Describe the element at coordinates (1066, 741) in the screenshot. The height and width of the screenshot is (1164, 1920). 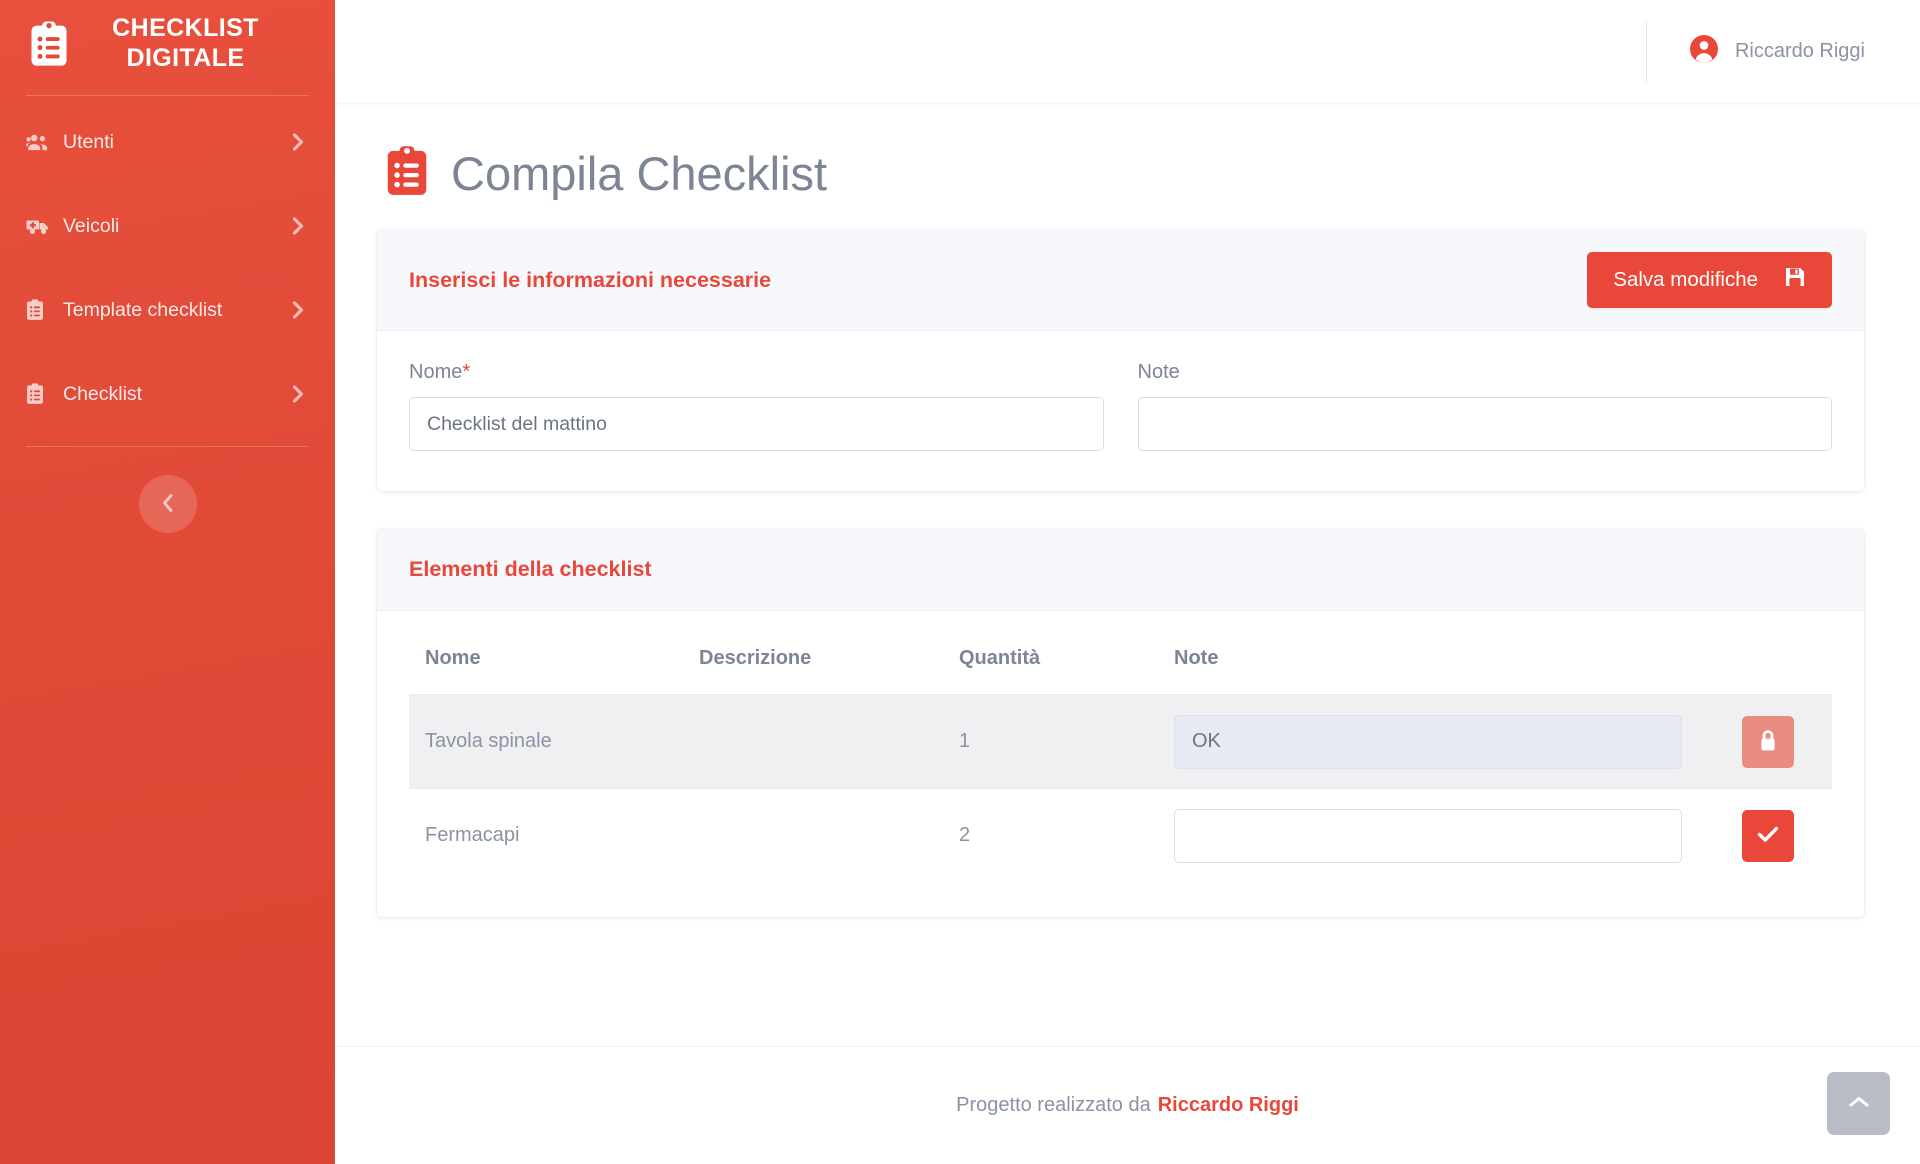
I see `cell-quantita: 1` at that location.